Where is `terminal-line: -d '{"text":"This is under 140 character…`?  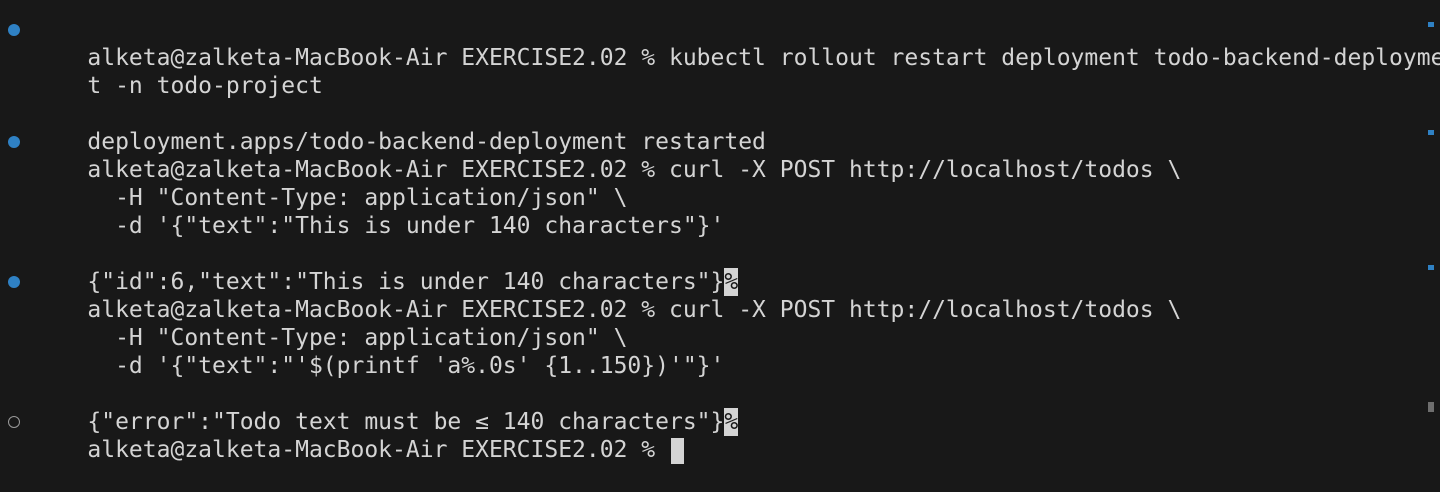 terminal-line: -d '{"text":"This is under 140 character… is located at coordinates (712, 211).